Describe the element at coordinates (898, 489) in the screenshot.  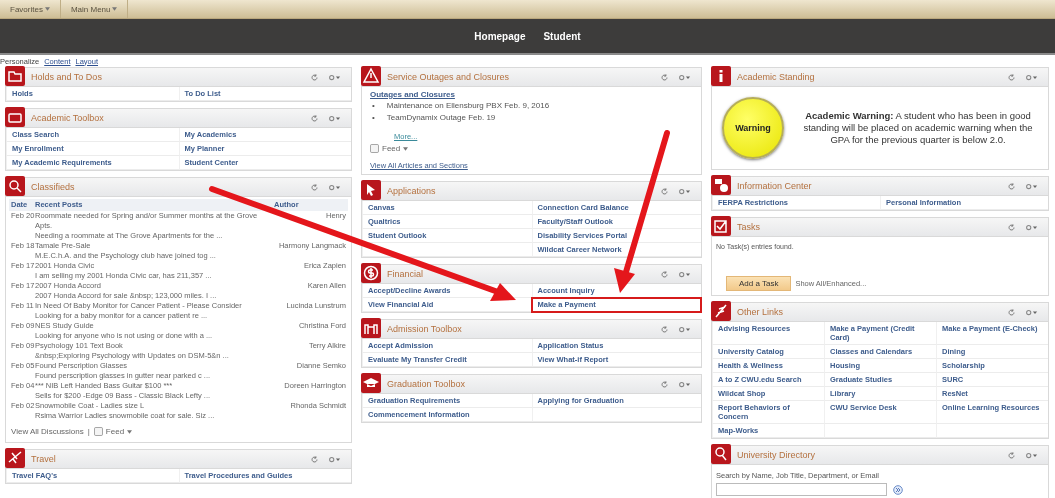
I see `go-icon` at that location.